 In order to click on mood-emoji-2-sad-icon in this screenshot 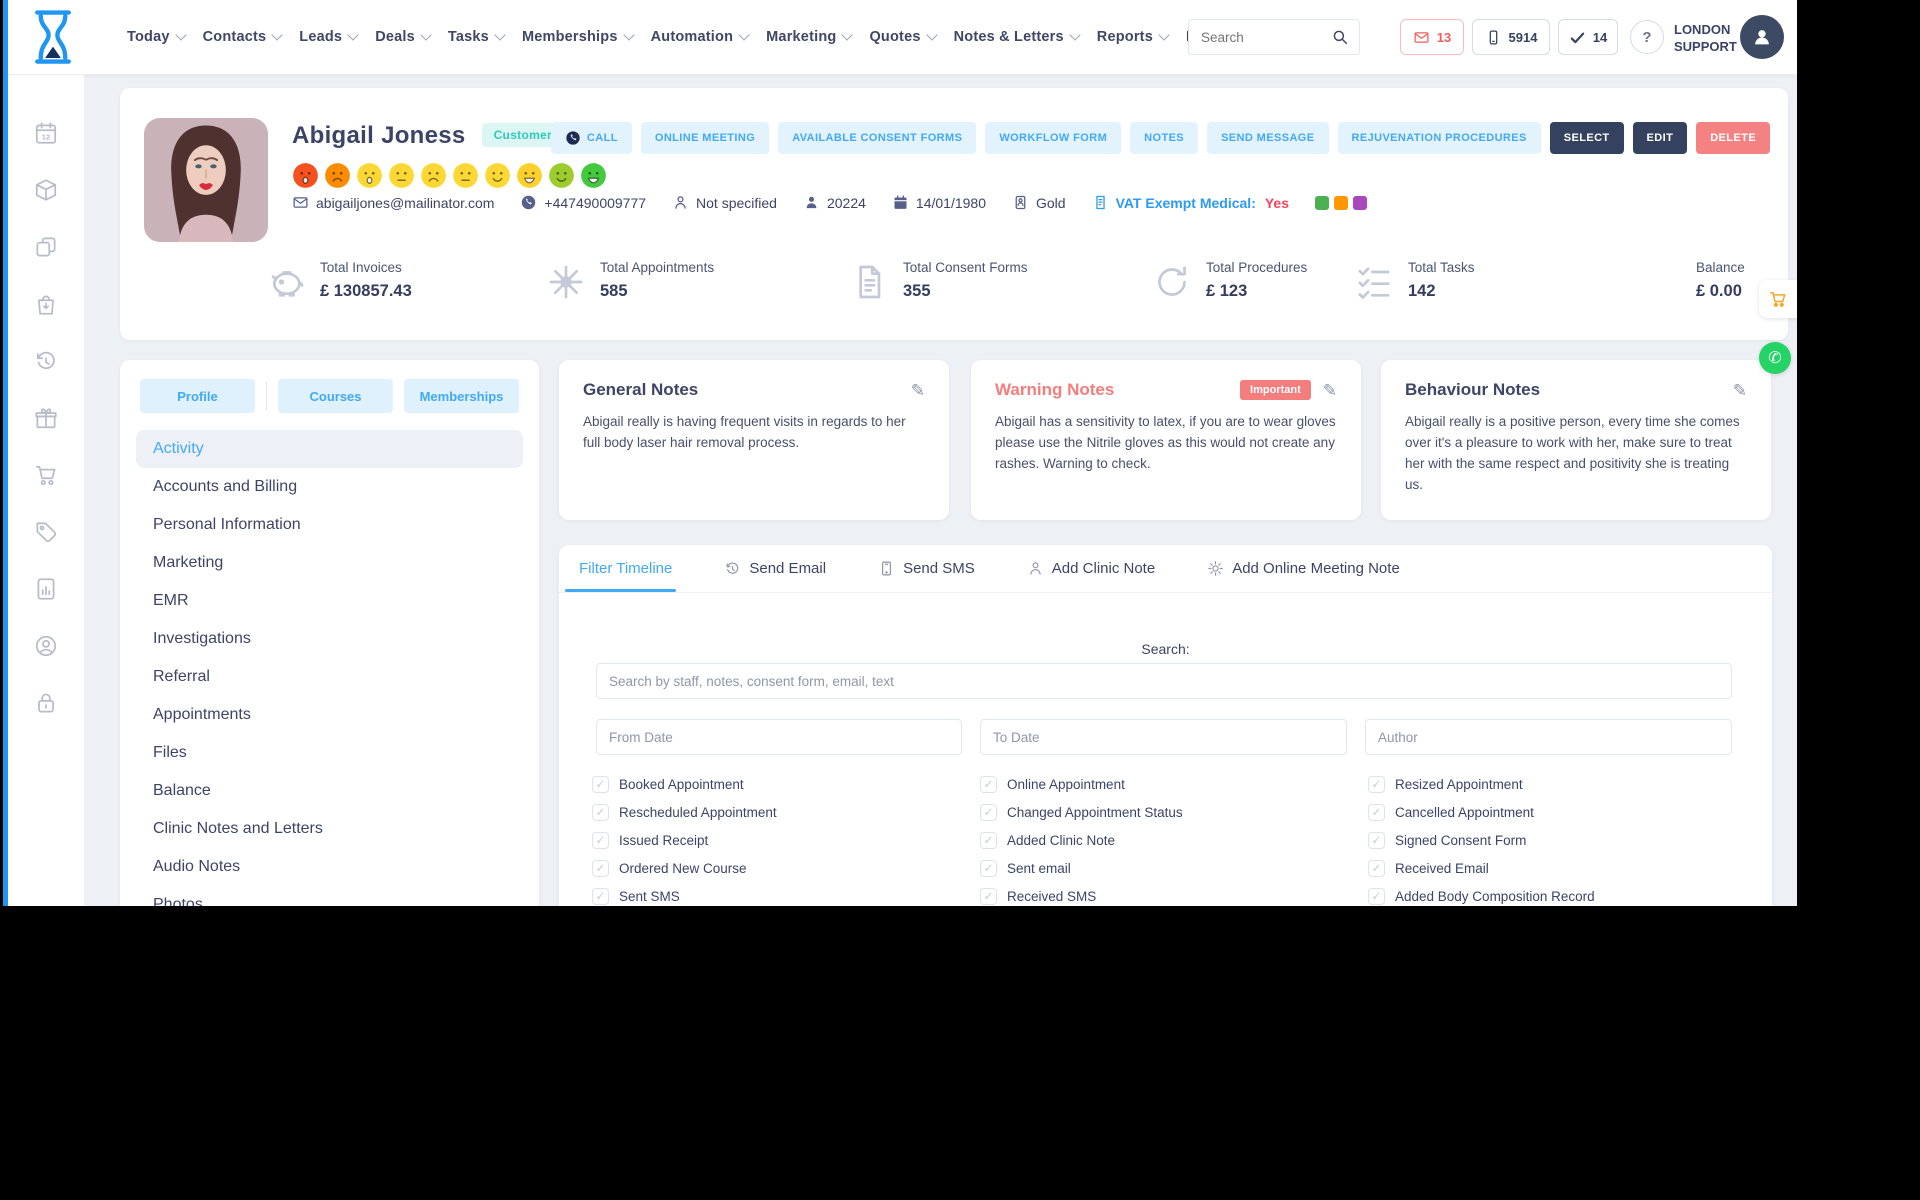, I will do `click(337, 175)`.